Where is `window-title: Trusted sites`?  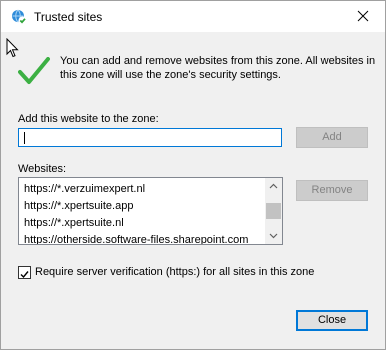 window-title: Trusted sites is located at coordinates (68, 17).